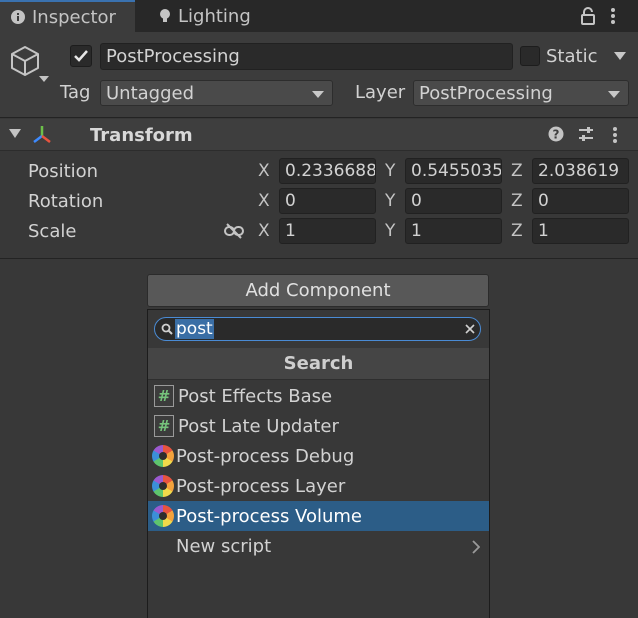  What do you see at coordinates (380, 92) in the screenshot?
I see `layer-label: Layer` at bounding box center [380, 92].